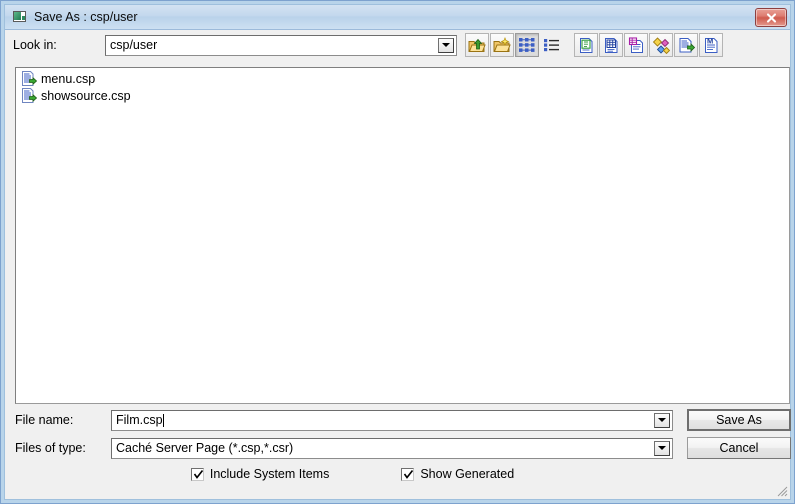 The image size is (795, 504). I want to click on show-table-files-icon, so click(611, 45).